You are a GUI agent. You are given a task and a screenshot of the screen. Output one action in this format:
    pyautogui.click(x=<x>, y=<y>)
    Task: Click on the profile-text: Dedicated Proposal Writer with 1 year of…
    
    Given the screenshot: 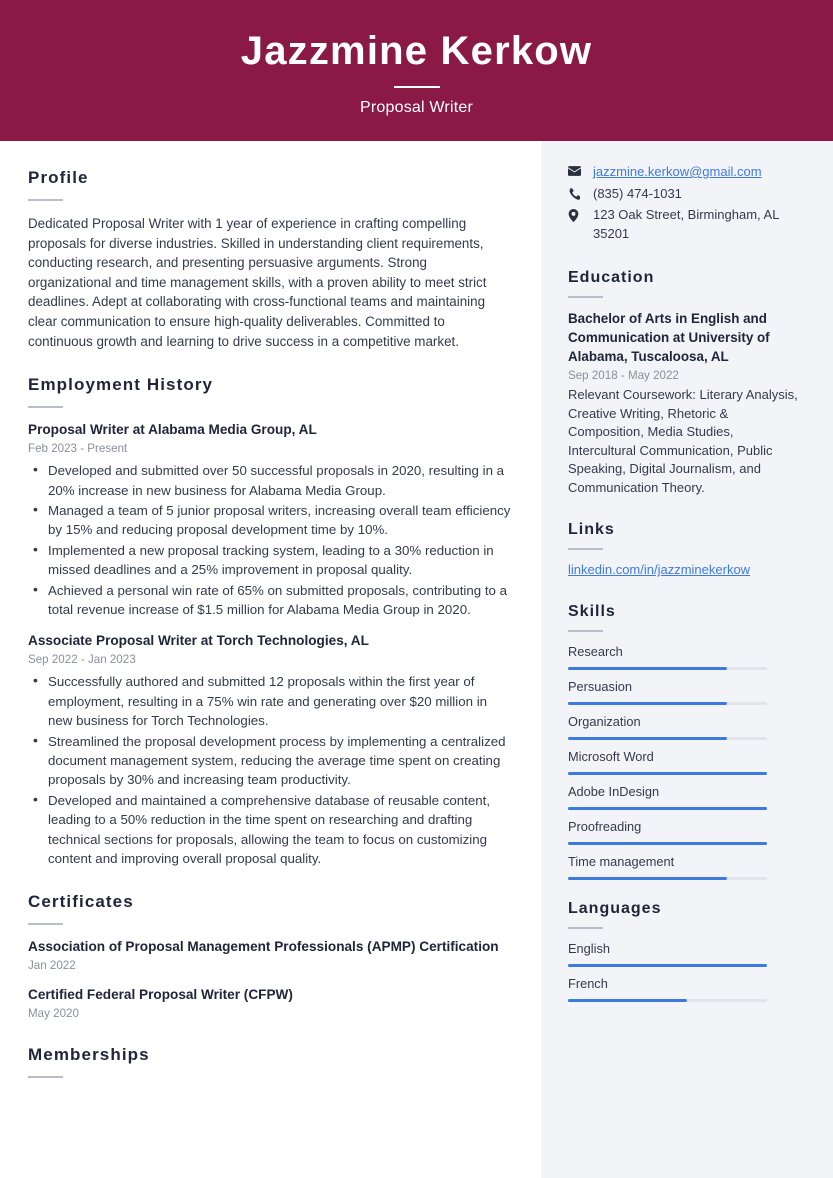 What is the action you would take?
    pyautogui.click(x=257, y=282)
    